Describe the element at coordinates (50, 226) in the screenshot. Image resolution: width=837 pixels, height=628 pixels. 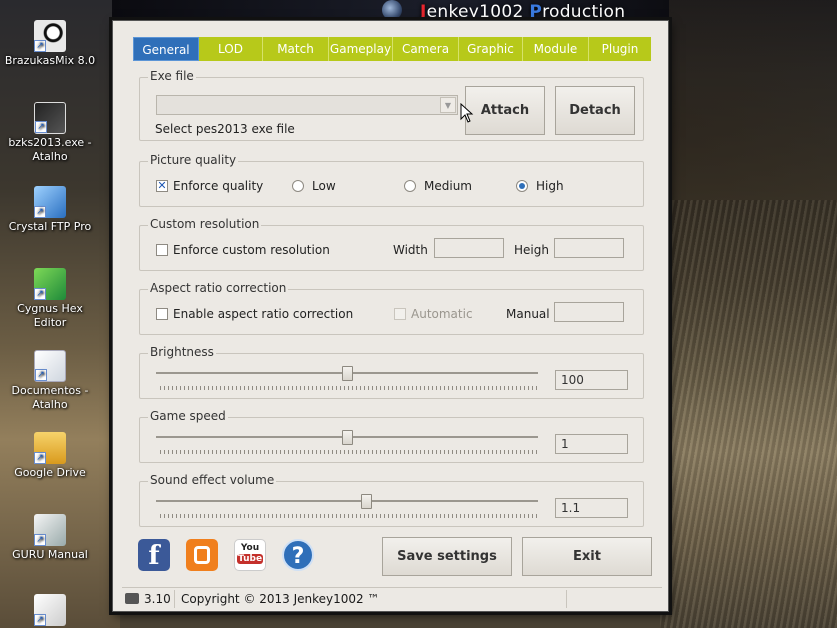
I see `desktop-icon-label: Crystal FTP Pro` at that location.